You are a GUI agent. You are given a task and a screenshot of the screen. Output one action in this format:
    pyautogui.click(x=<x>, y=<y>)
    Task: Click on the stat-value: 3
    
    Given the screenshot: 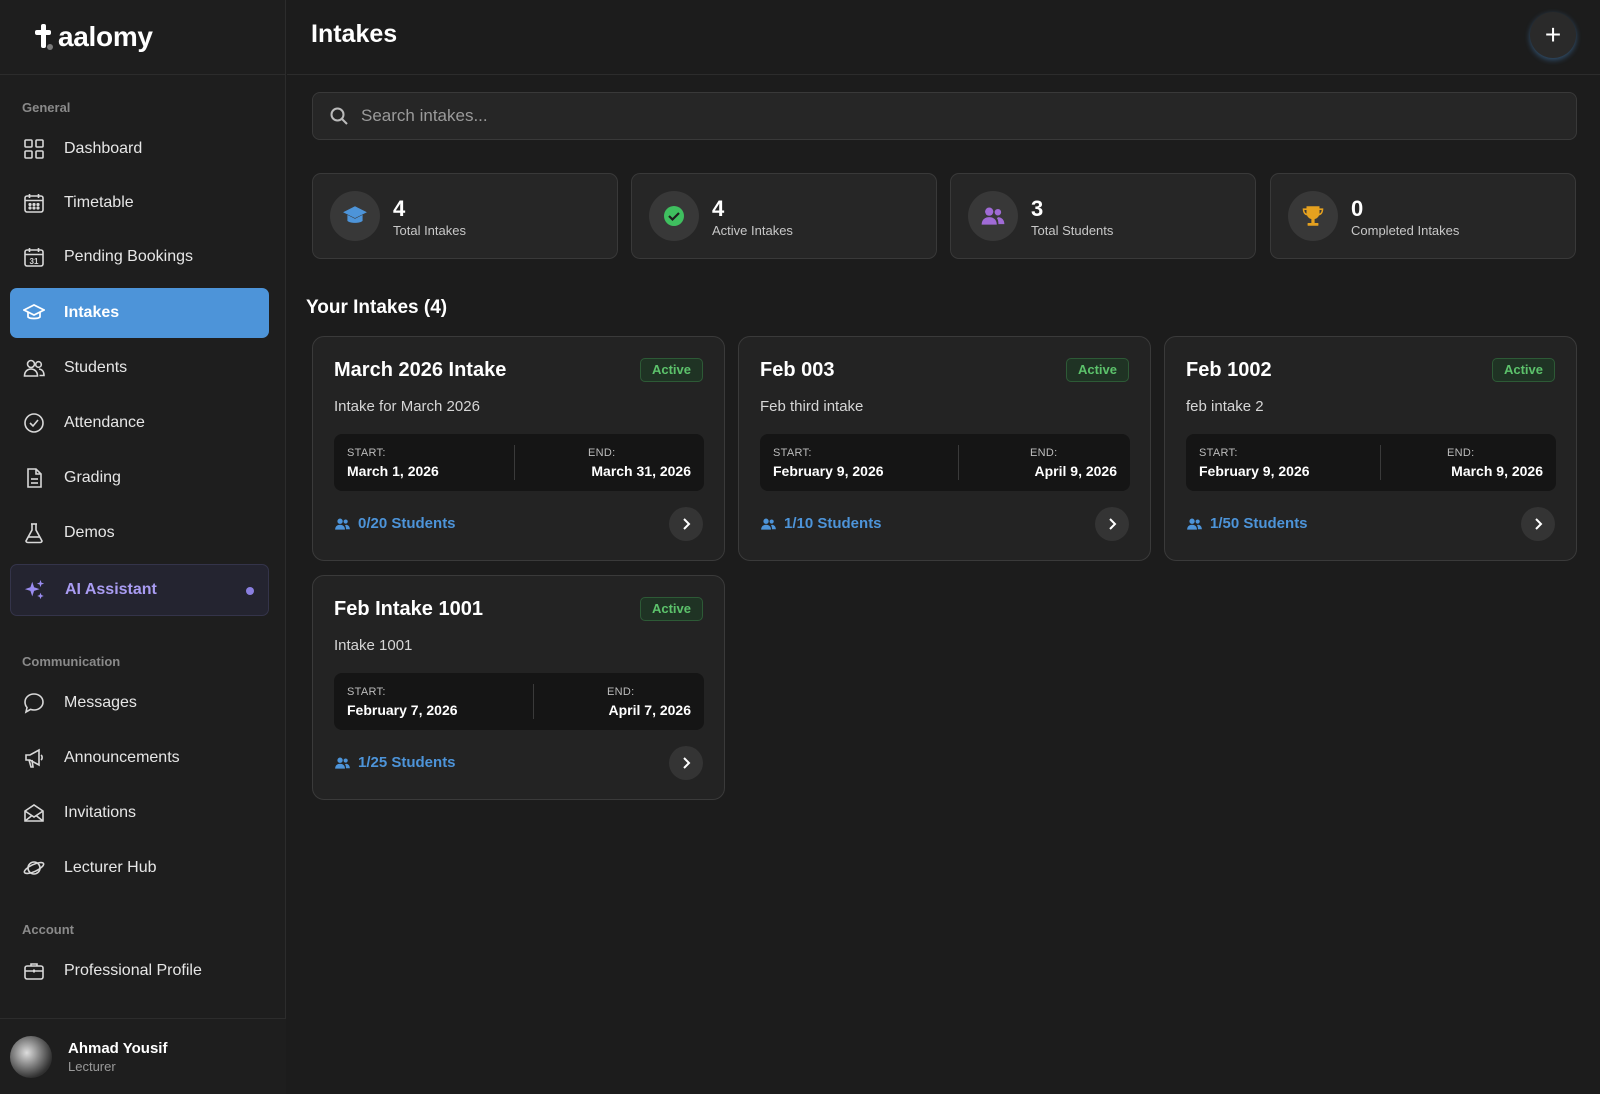 What is the action you would take?
    pyautogui.click(x=1037, y=208)
    